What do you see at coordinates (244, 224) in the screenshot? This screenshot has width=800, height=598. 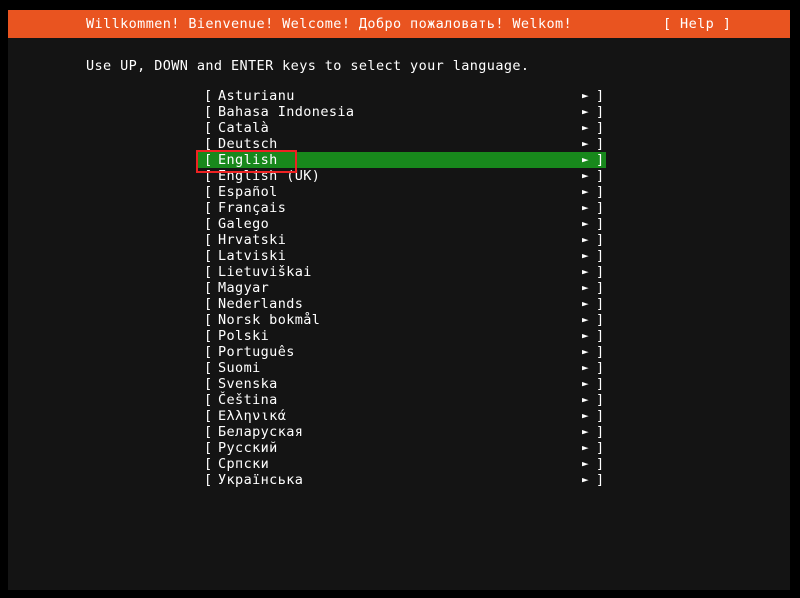 I see `language-option-label: Galego` at bounding box center [244, 224].